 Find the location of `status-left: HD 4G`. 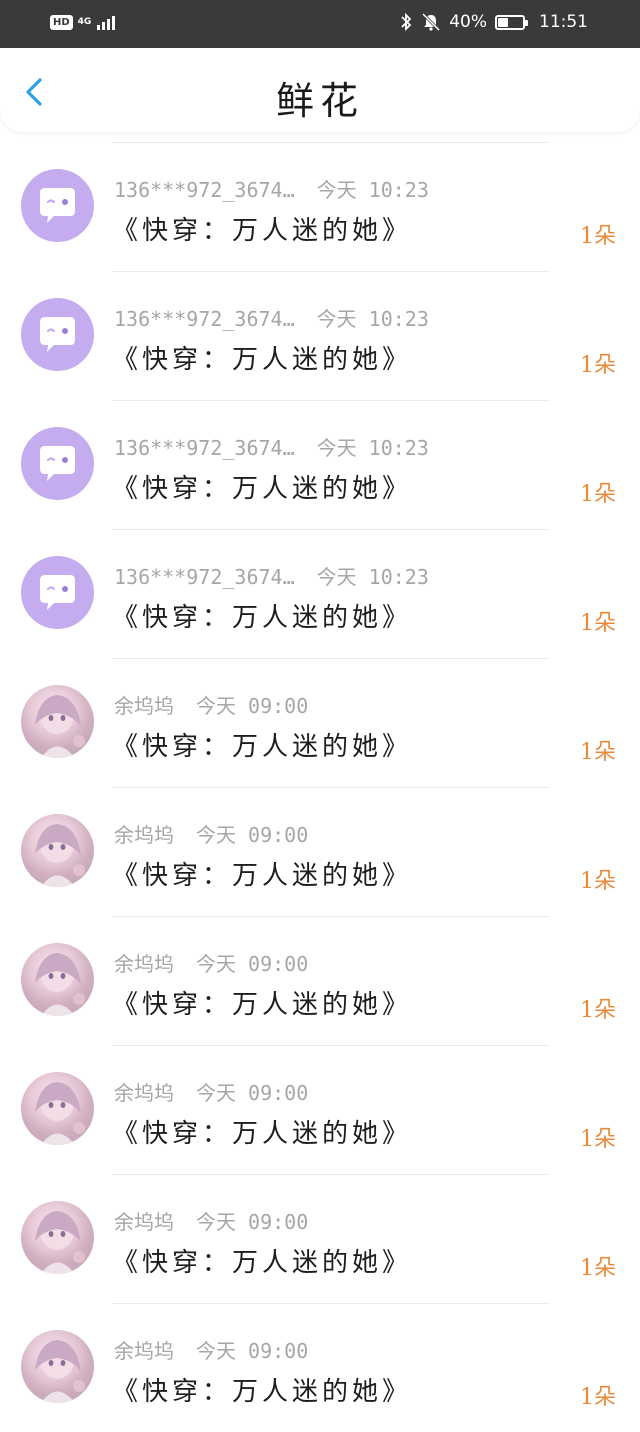

status-left: HD 4G is located at coordinates (85, 22).